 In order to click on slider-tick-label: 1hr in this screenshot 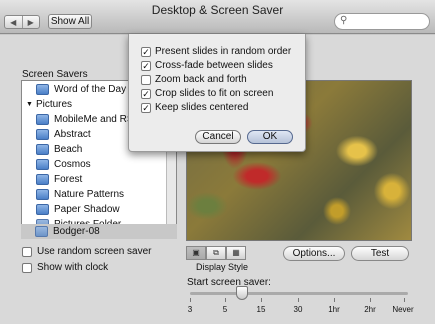, I will do `click(334, 309)`.